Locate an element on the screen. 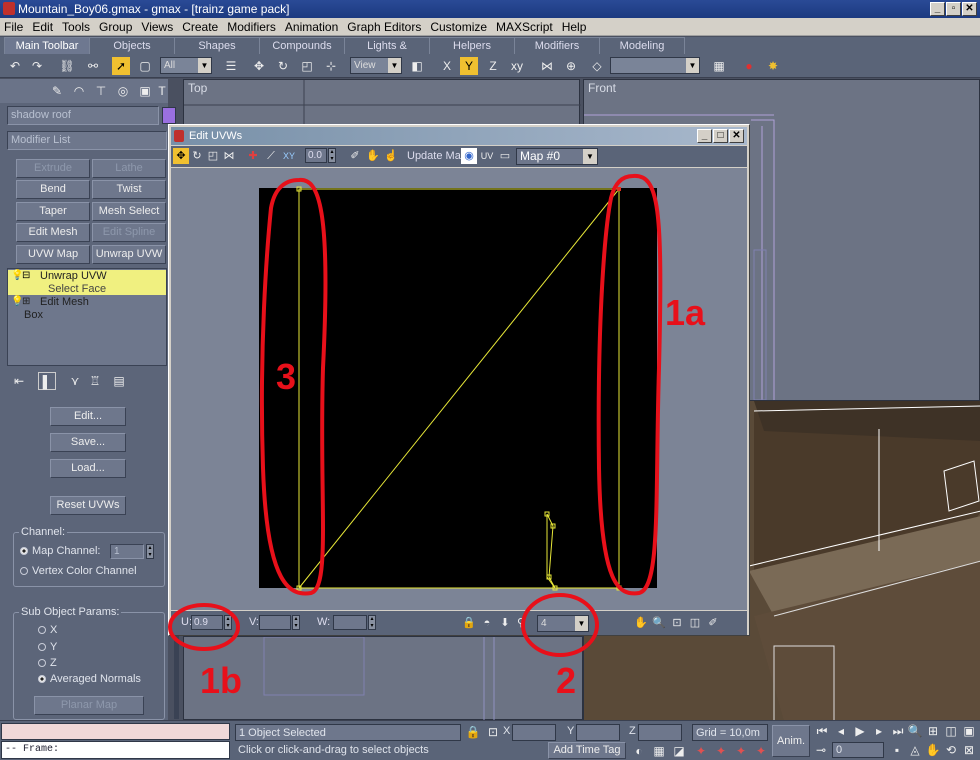 The image size is (980, 760). reset-uvws-button: Reset UVWs is located at coordinates (88, 505).